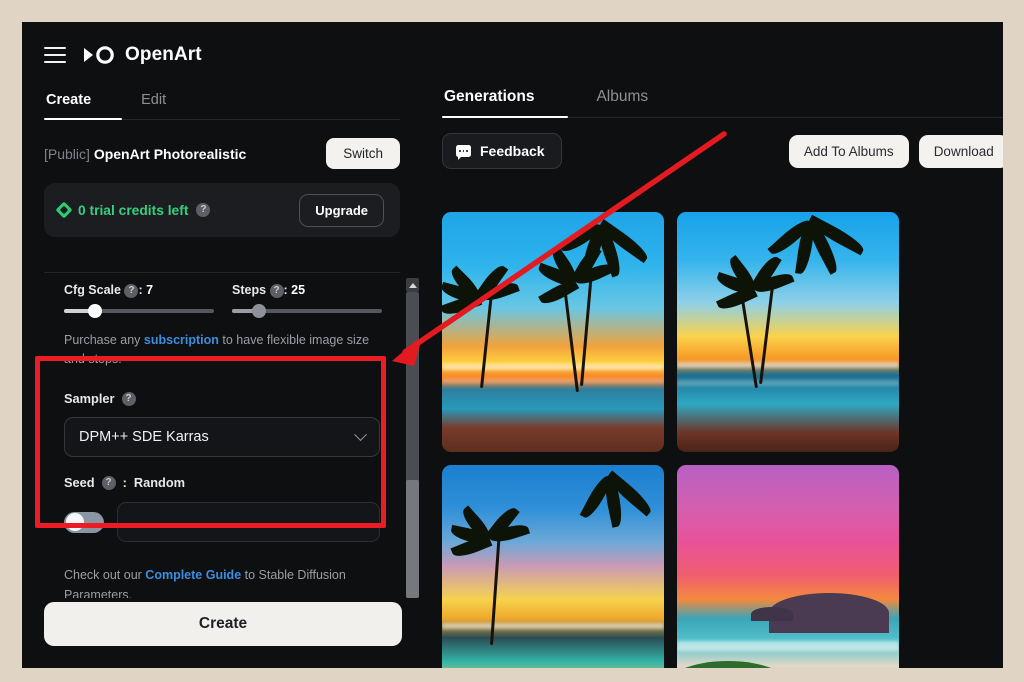  What do you see at coordinates (105, 575) in the screenshot?
I see `guide-note-prefix: Check out our` at bounding box center [105, 575].